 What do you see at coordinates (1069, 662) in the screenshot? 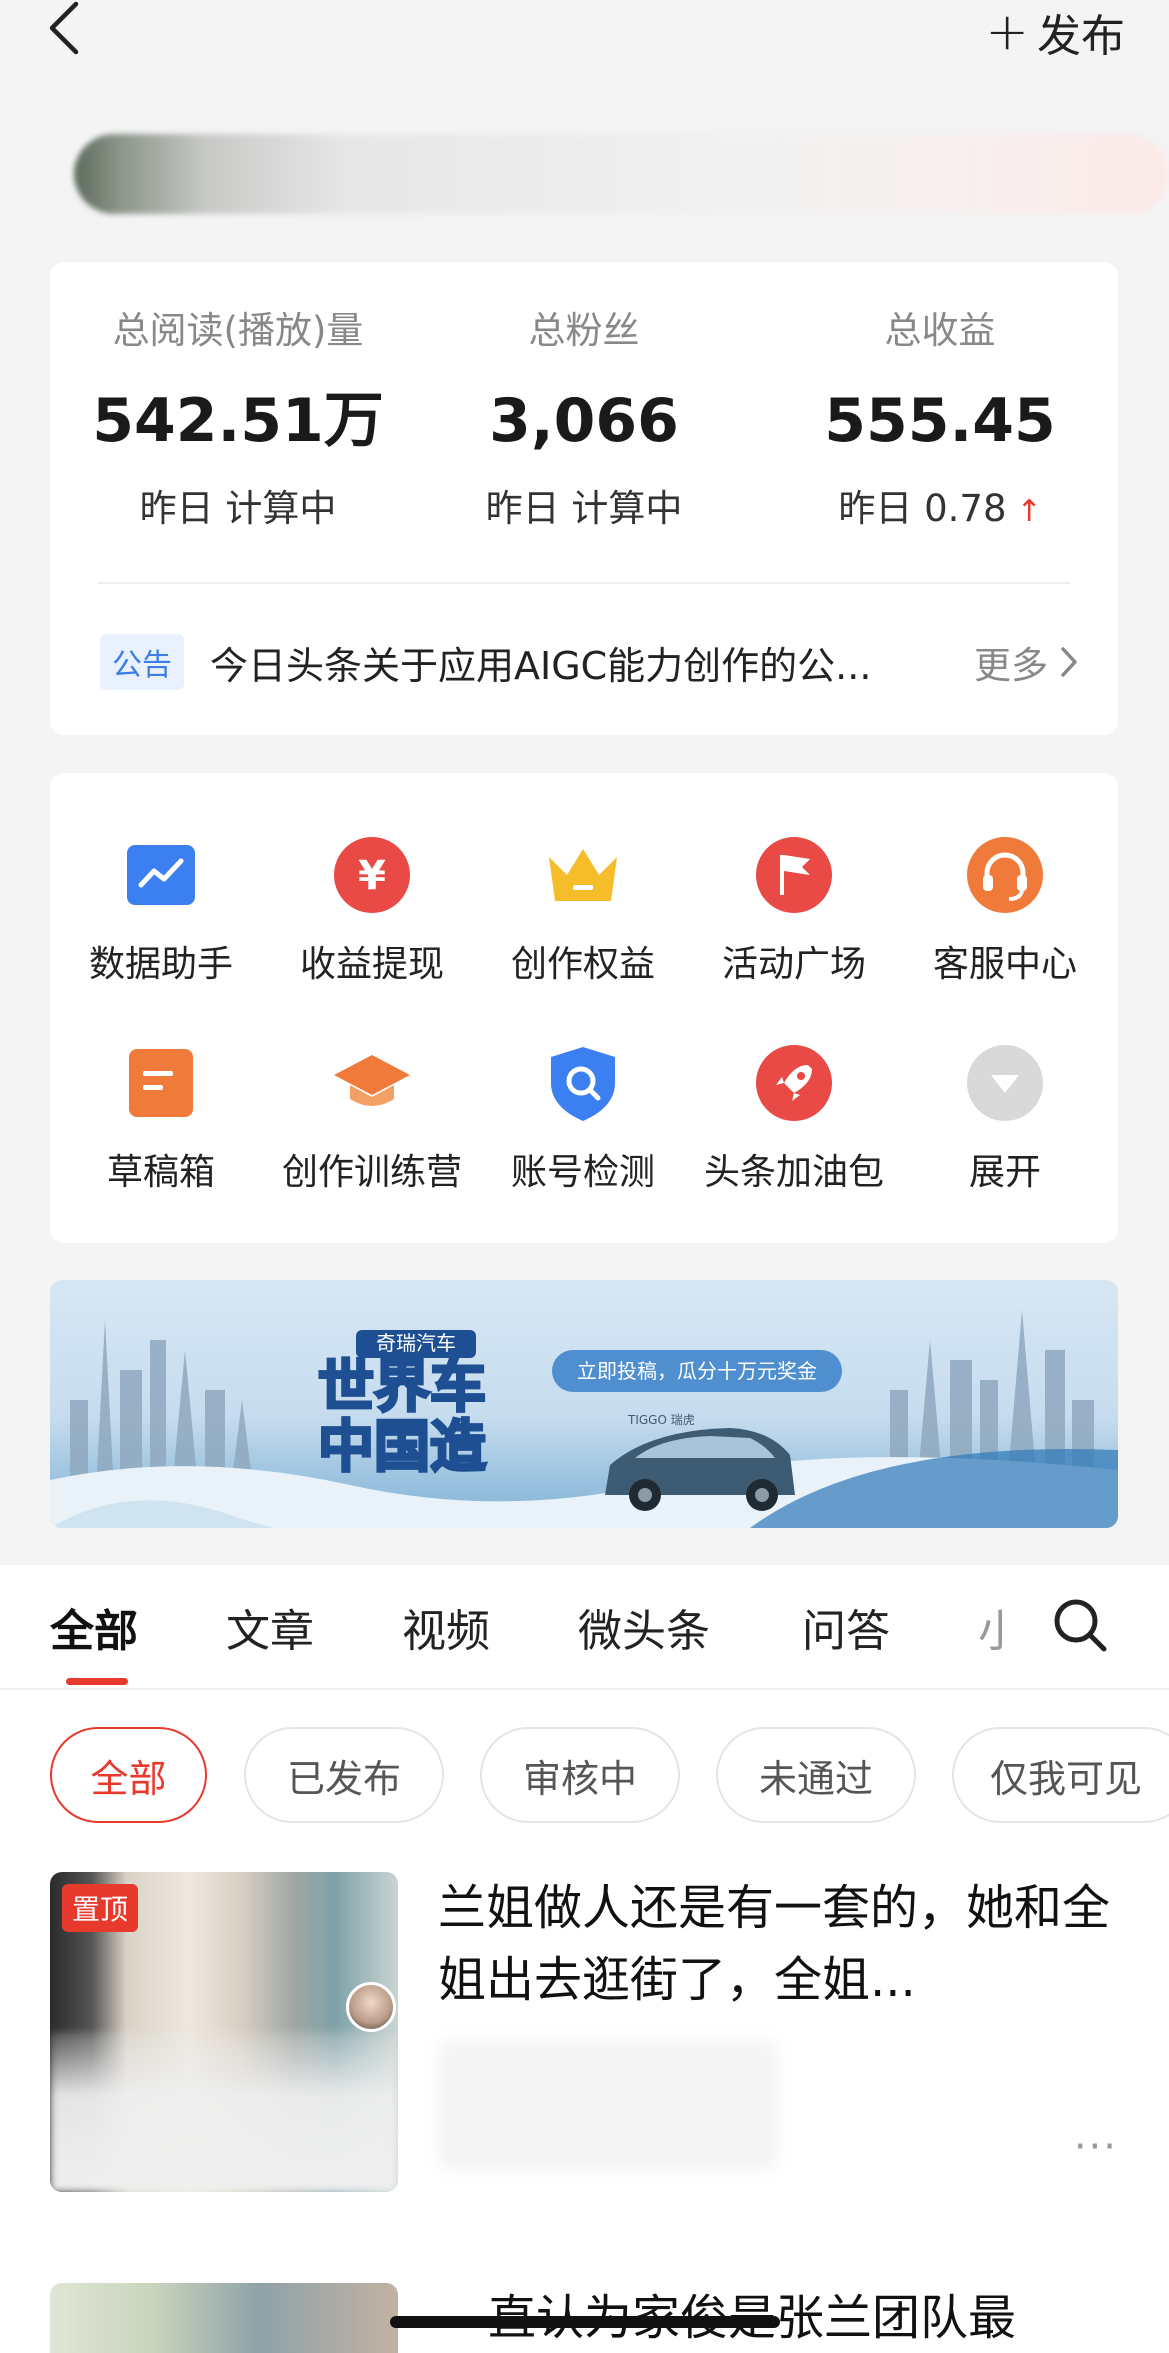
I see `chevron-right-icon` at bounding box center [1069, 662].